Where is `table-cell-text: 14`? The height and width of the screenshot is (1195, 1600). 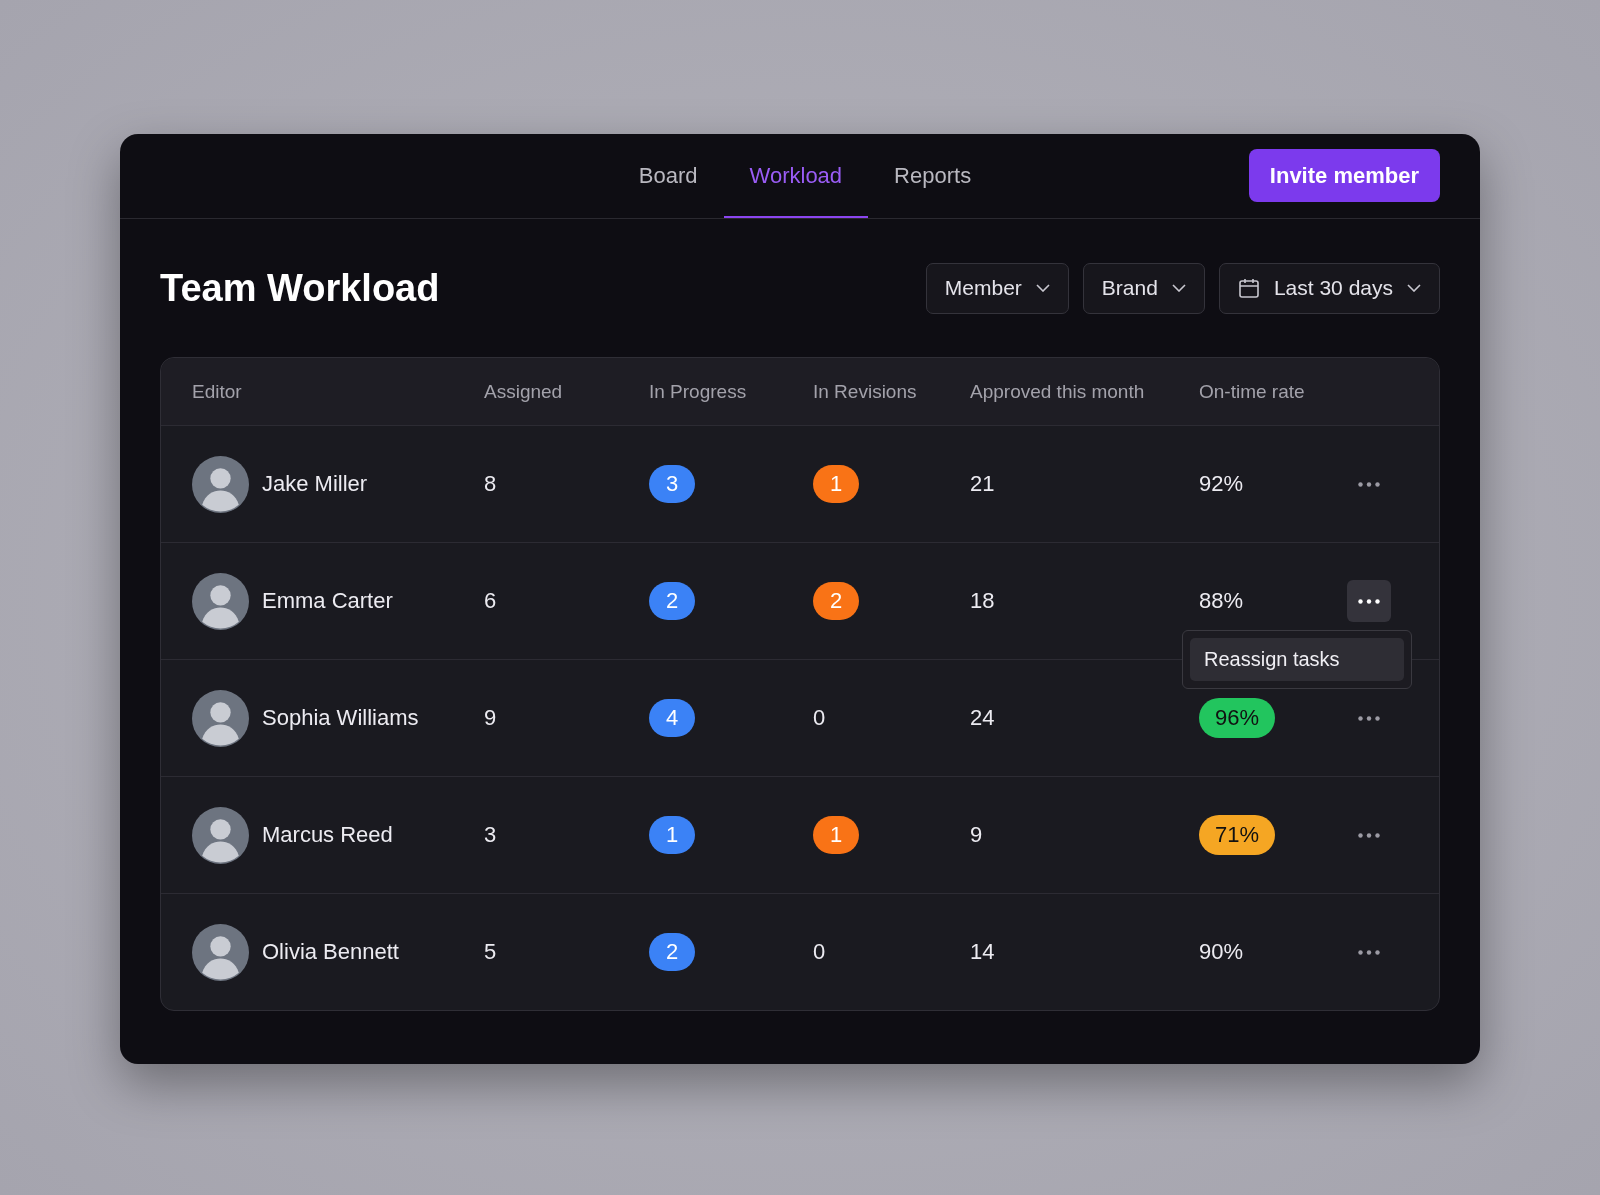
table-cell-text: 14 is located at coordinates (983, 952).